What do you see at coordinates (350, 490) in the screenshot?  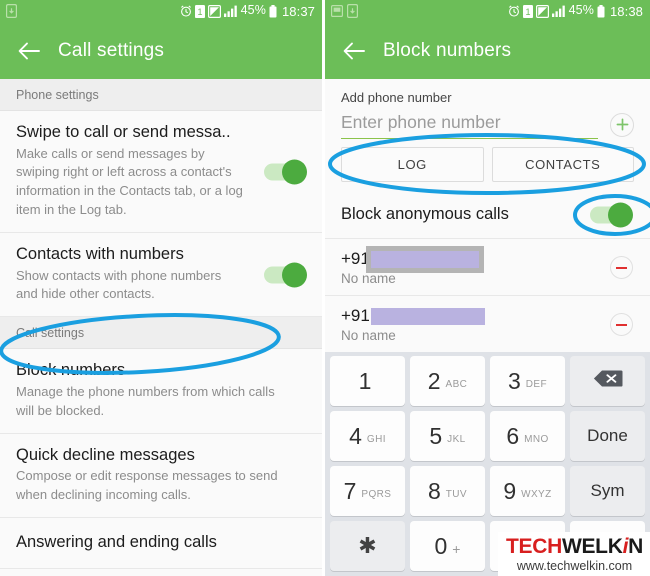 I see `key-digit: 7` at bounding box center [350, 490].